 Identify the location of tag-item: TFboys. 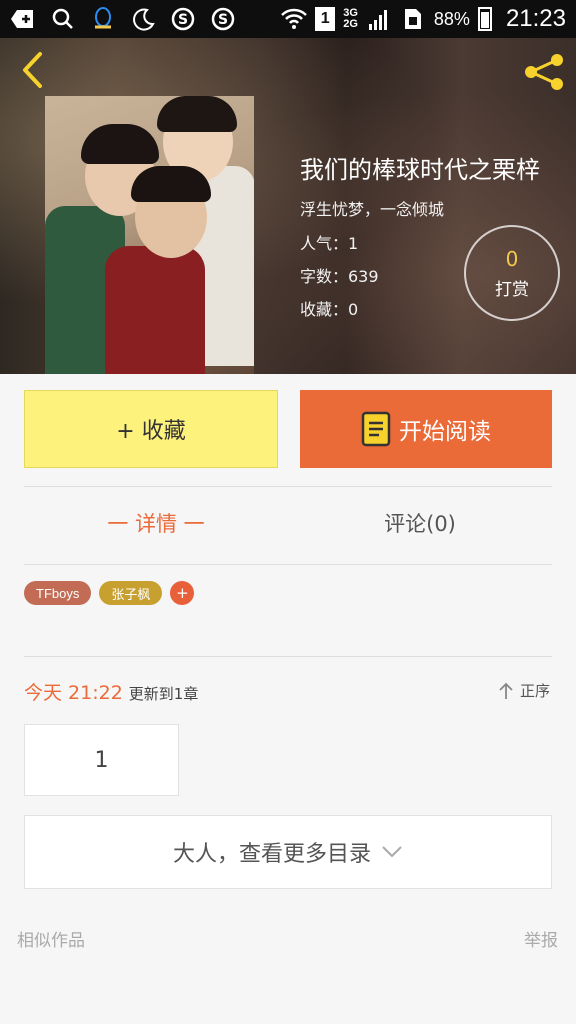
(58, 593).